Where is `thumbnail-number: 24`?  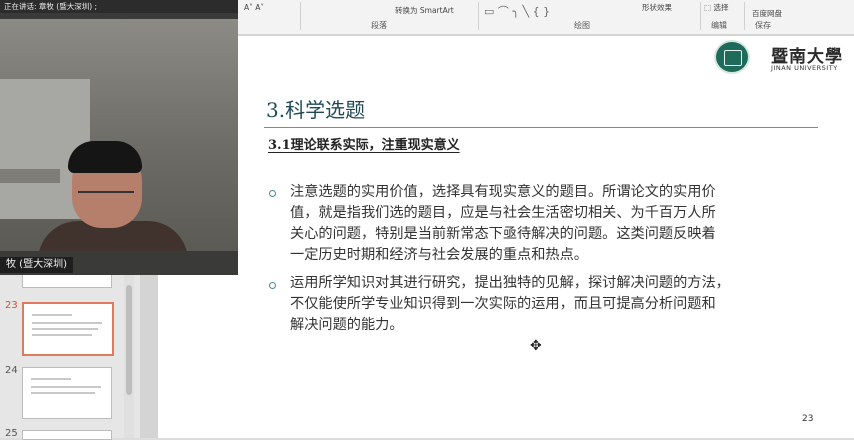 thumbnail-number: 24 is located at coordinates (11, 370).